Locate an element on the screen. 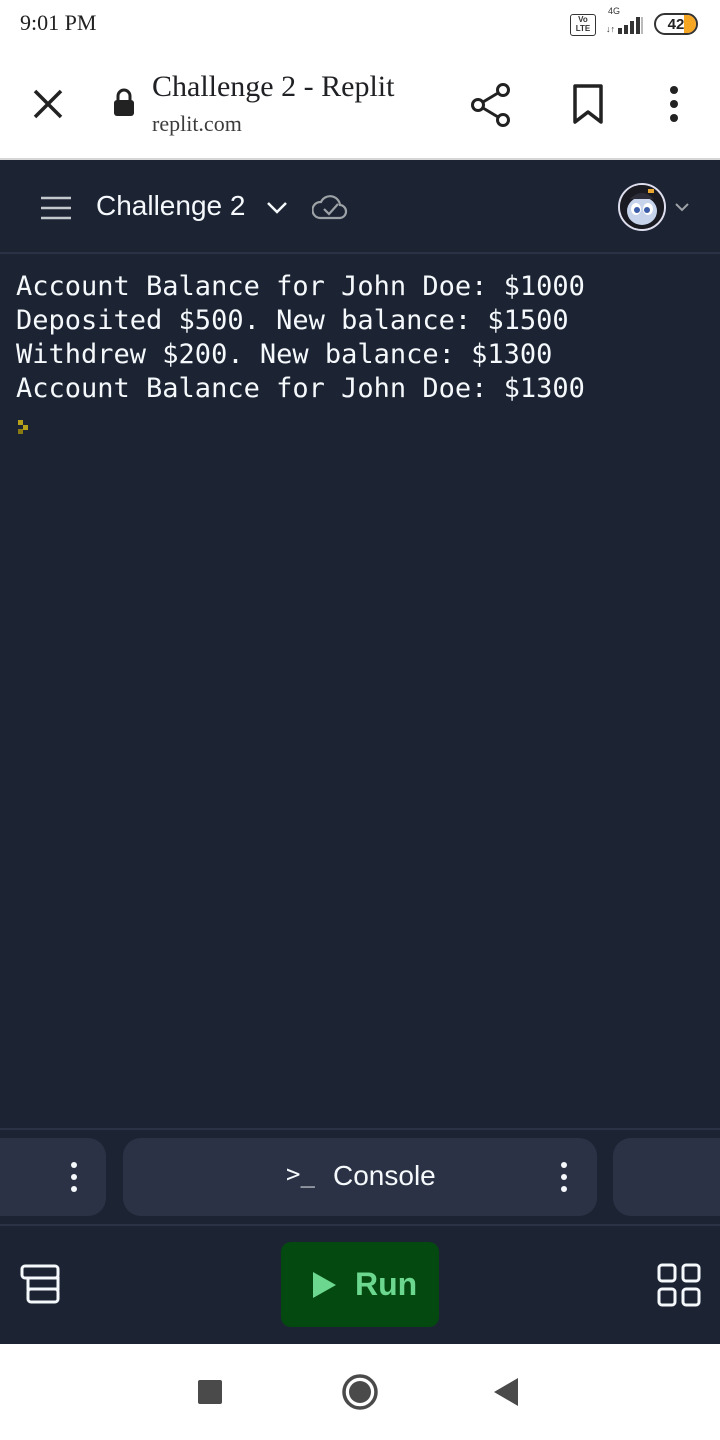 This screenshot has height=1440, width=720. bookmark-icon is located at coordinates (588, 104).